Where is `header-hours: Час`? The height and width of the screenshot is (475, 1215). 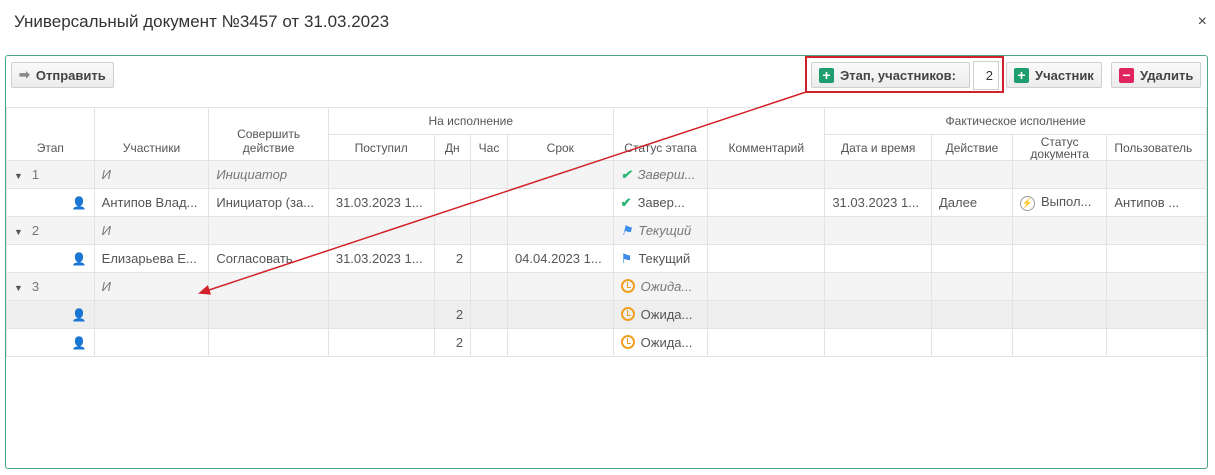 header-hours: Час is located at coordinates (489, 147).